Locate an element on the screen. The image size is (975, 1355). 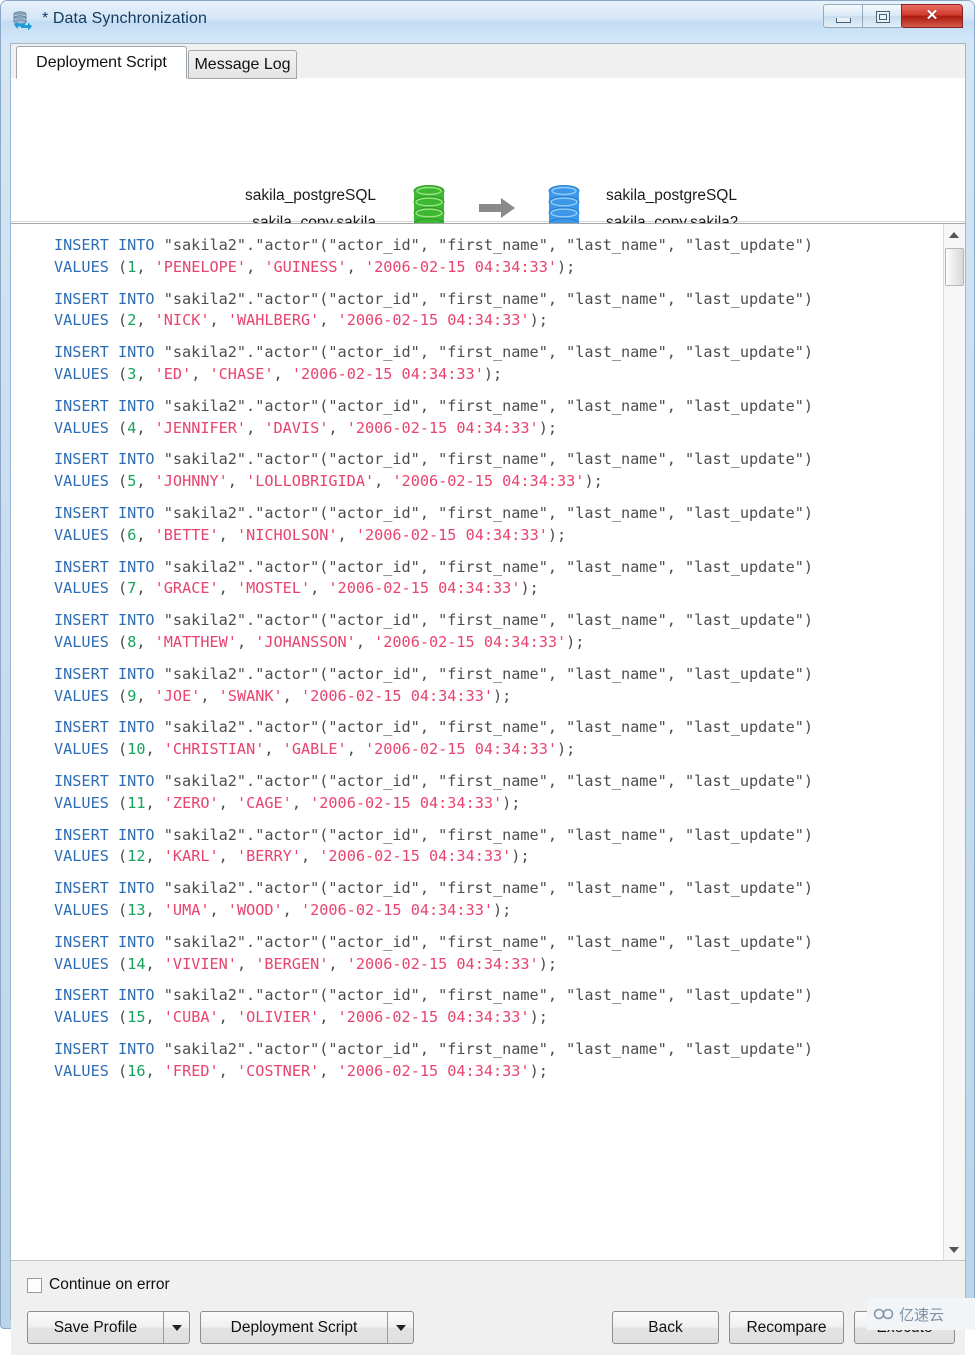
scroll-thumb is located at coordinates (954, 267).